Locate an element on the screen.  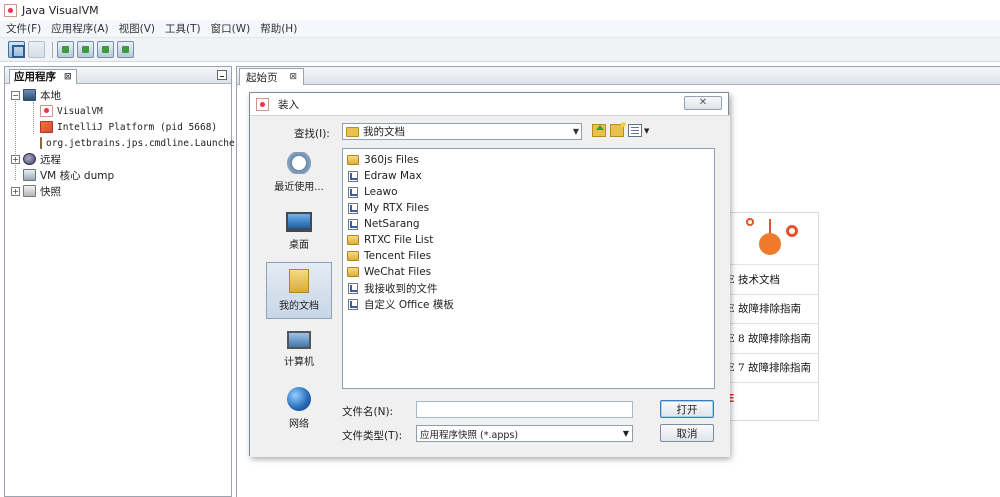
tab-applications: 应用程序 ⊠ is located at coordinates (43, 76).